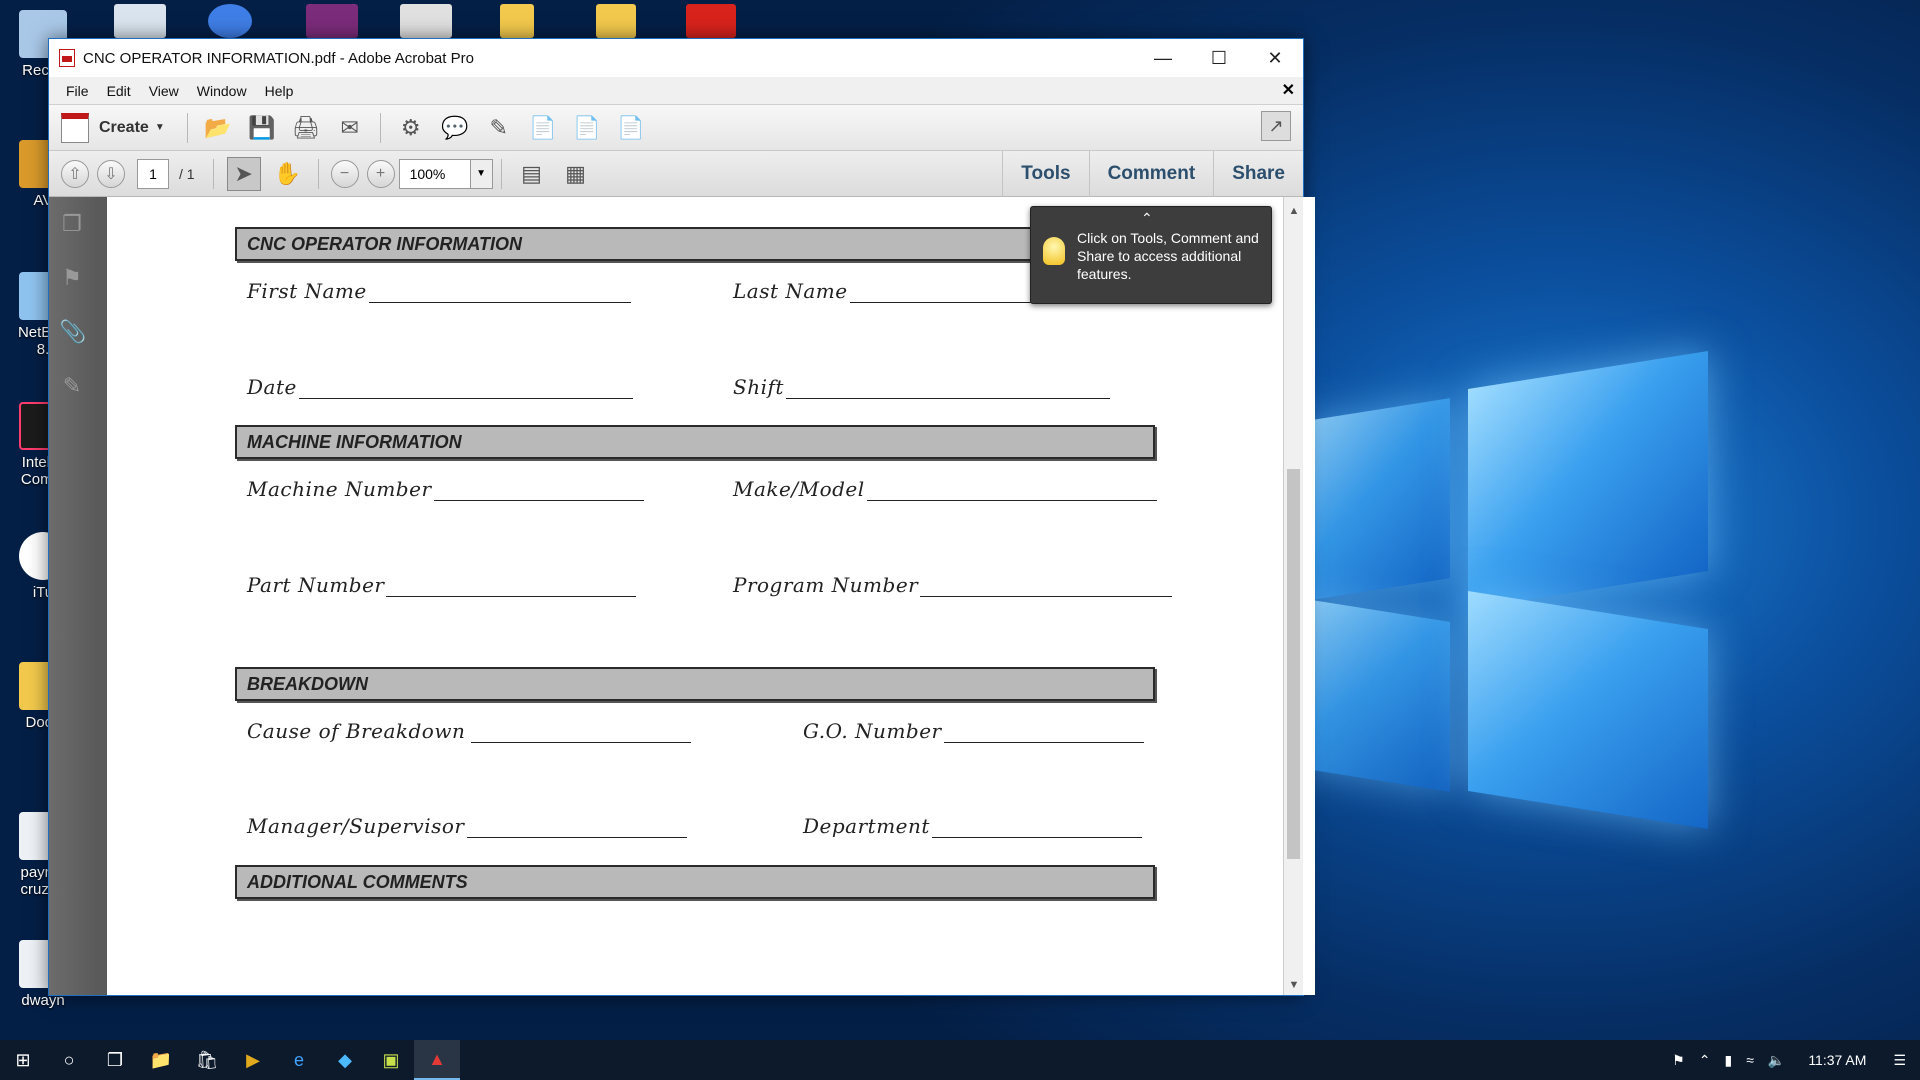  Describe the element at coordinates (1705, 1060) in the screenshot. I see `show-hidden-icons-chevron-icon: ⌃` at that location.